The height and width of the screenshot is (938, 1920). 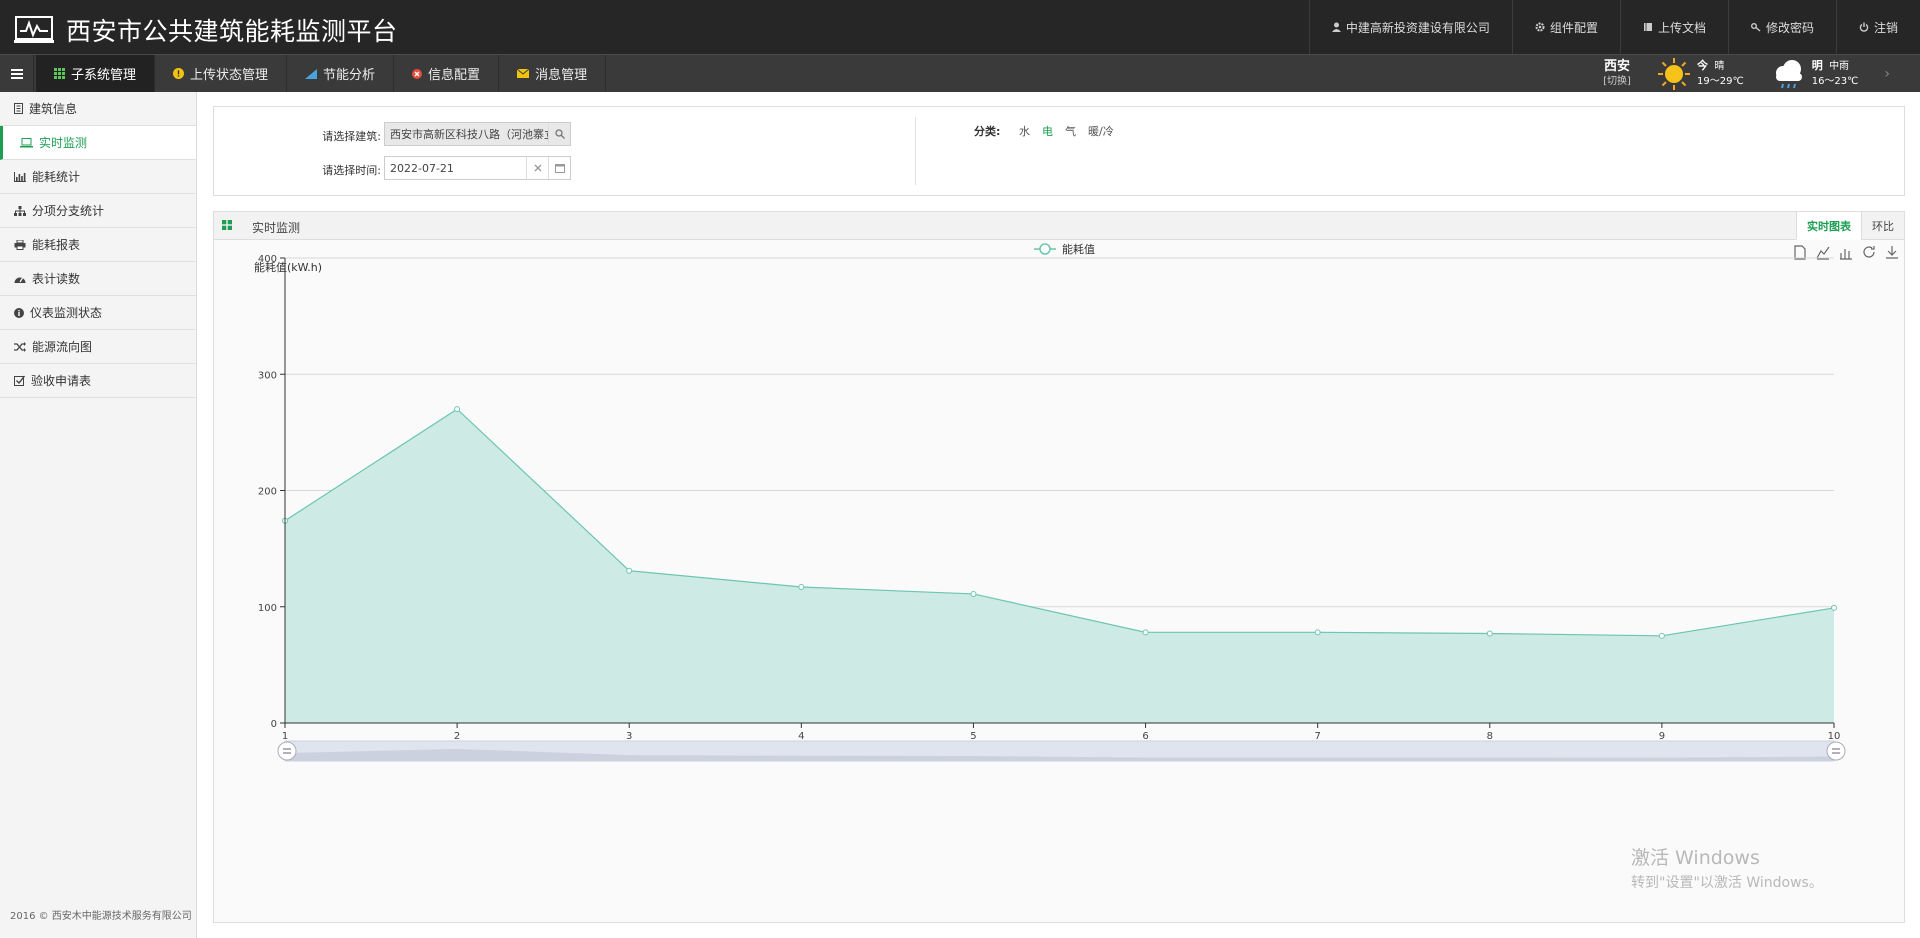 What do you see at coordinates (1800, 252) in the screenshot?
I see `data-view-icon` at bounding box center [1800, 252].